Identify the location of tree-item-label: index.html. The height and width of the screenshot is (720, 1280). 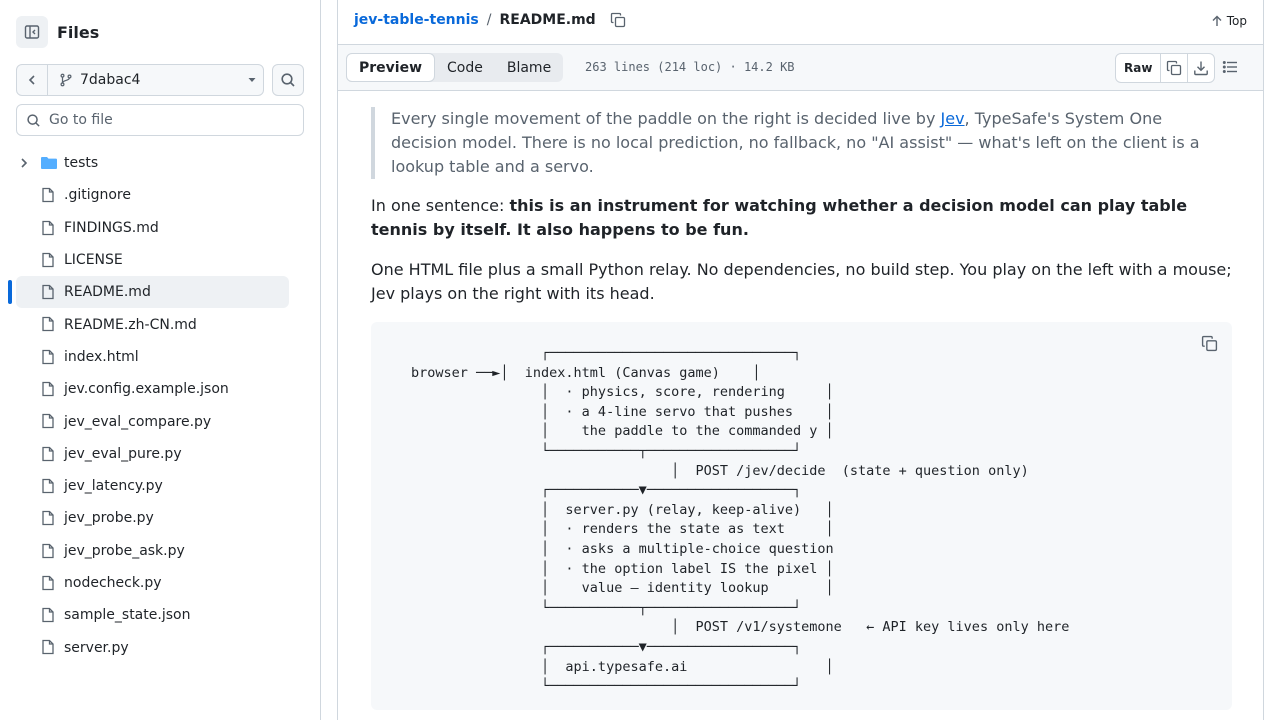
(101, 356).